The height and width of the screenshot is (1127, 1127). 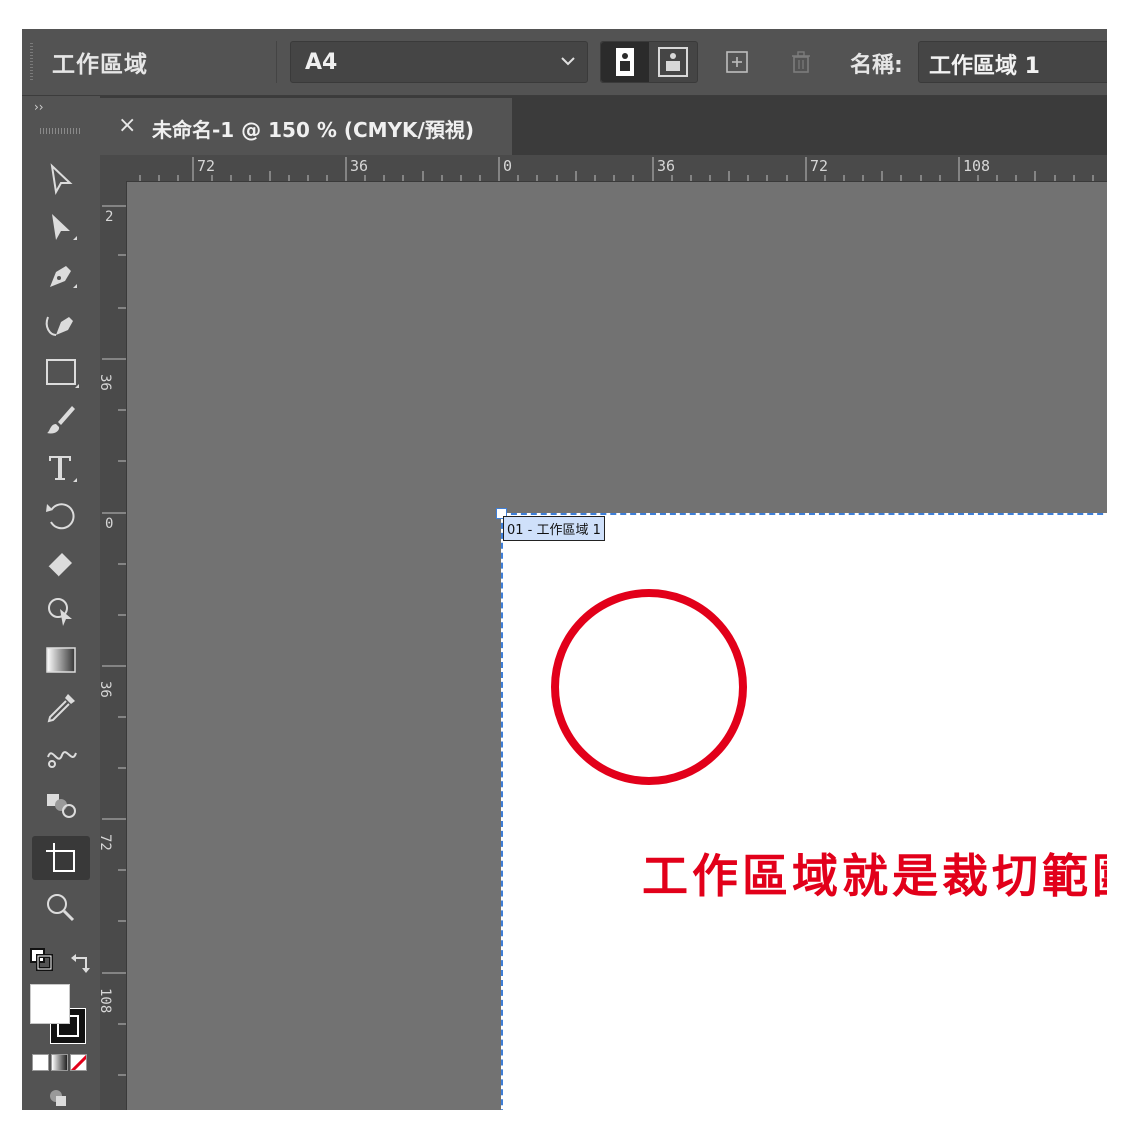 I want to click on horizontal-ruler-ticks: 72 36 0 36 72 108, so click(x=616, y=169).